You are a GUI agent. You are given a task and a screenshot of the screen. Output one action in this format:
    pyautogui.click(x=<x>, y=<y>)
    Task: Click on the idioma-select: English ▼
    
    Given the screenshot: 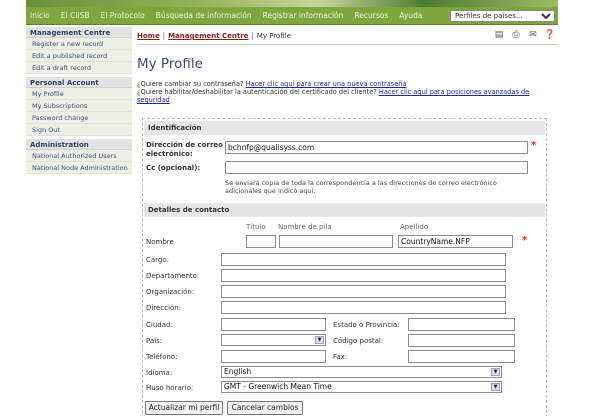 What is the action you would take?
    pyautogui.click(x=361, y=372)
    